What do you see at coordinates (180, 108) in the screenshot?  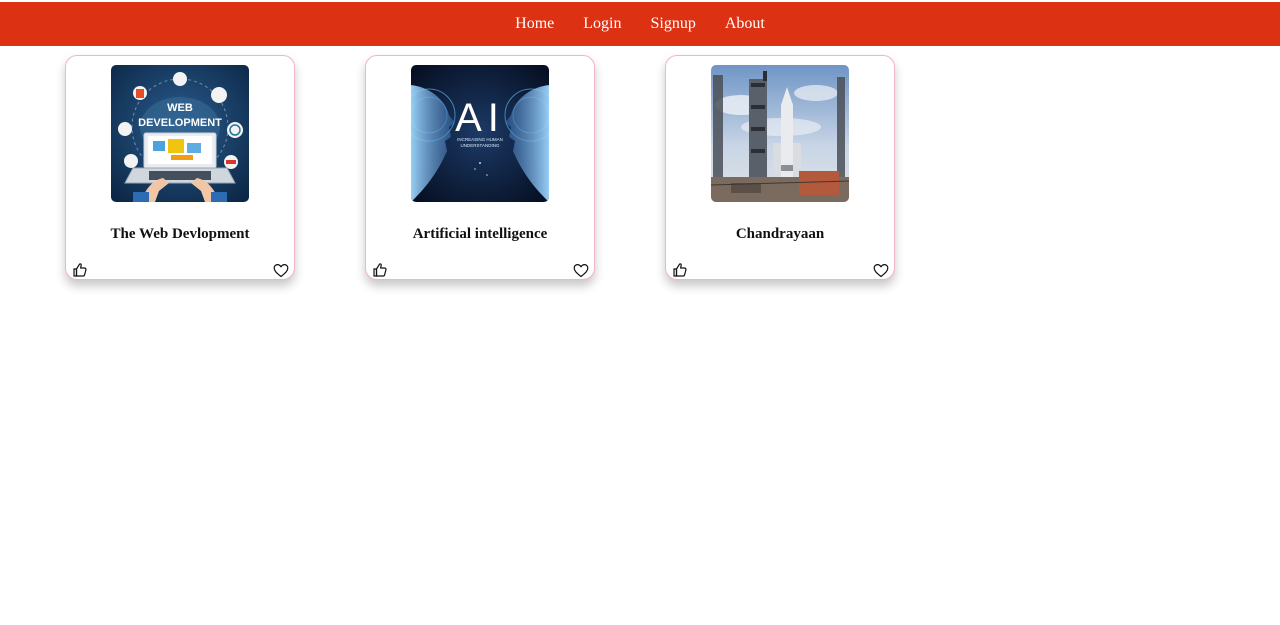 I see `image-caption-web: WEB` at bounding box center [180, 108].